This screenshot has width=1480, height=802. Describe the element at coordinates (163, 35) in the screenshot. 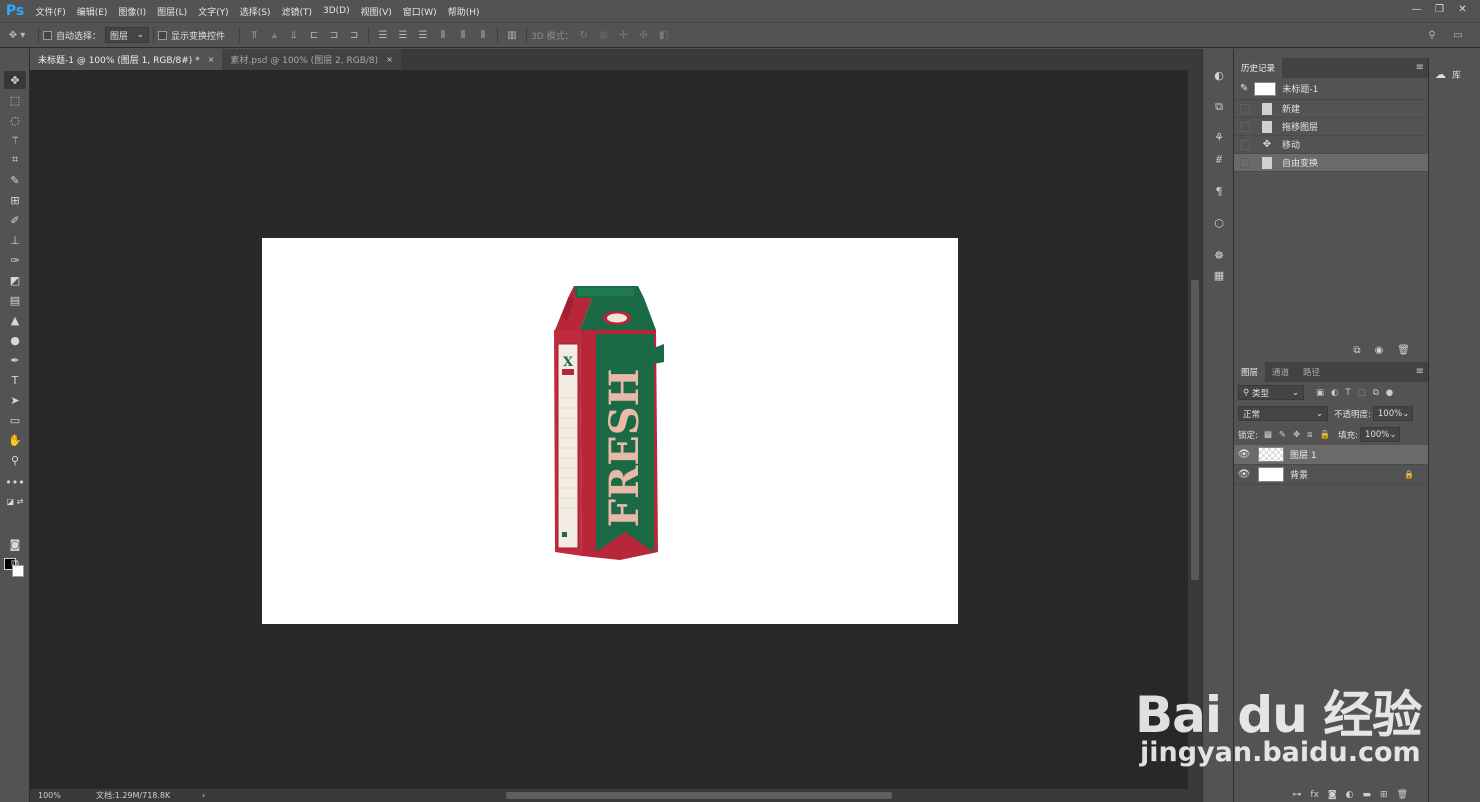

I see `show-transform-checkbox` at that location.